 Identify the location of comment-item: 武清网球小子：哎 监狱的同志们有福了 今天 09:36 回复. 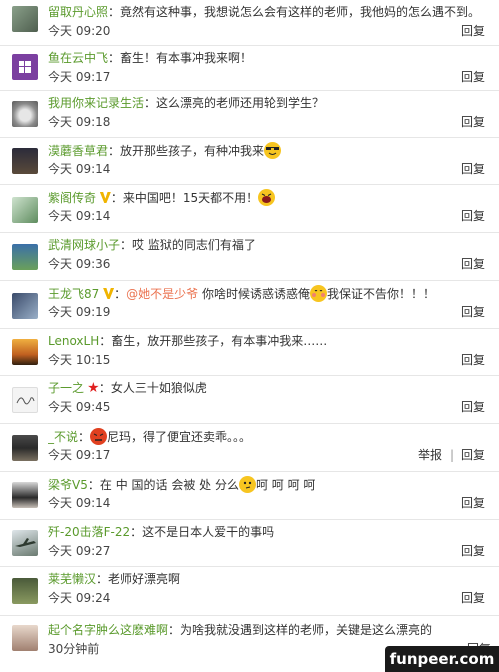
(249, 257).